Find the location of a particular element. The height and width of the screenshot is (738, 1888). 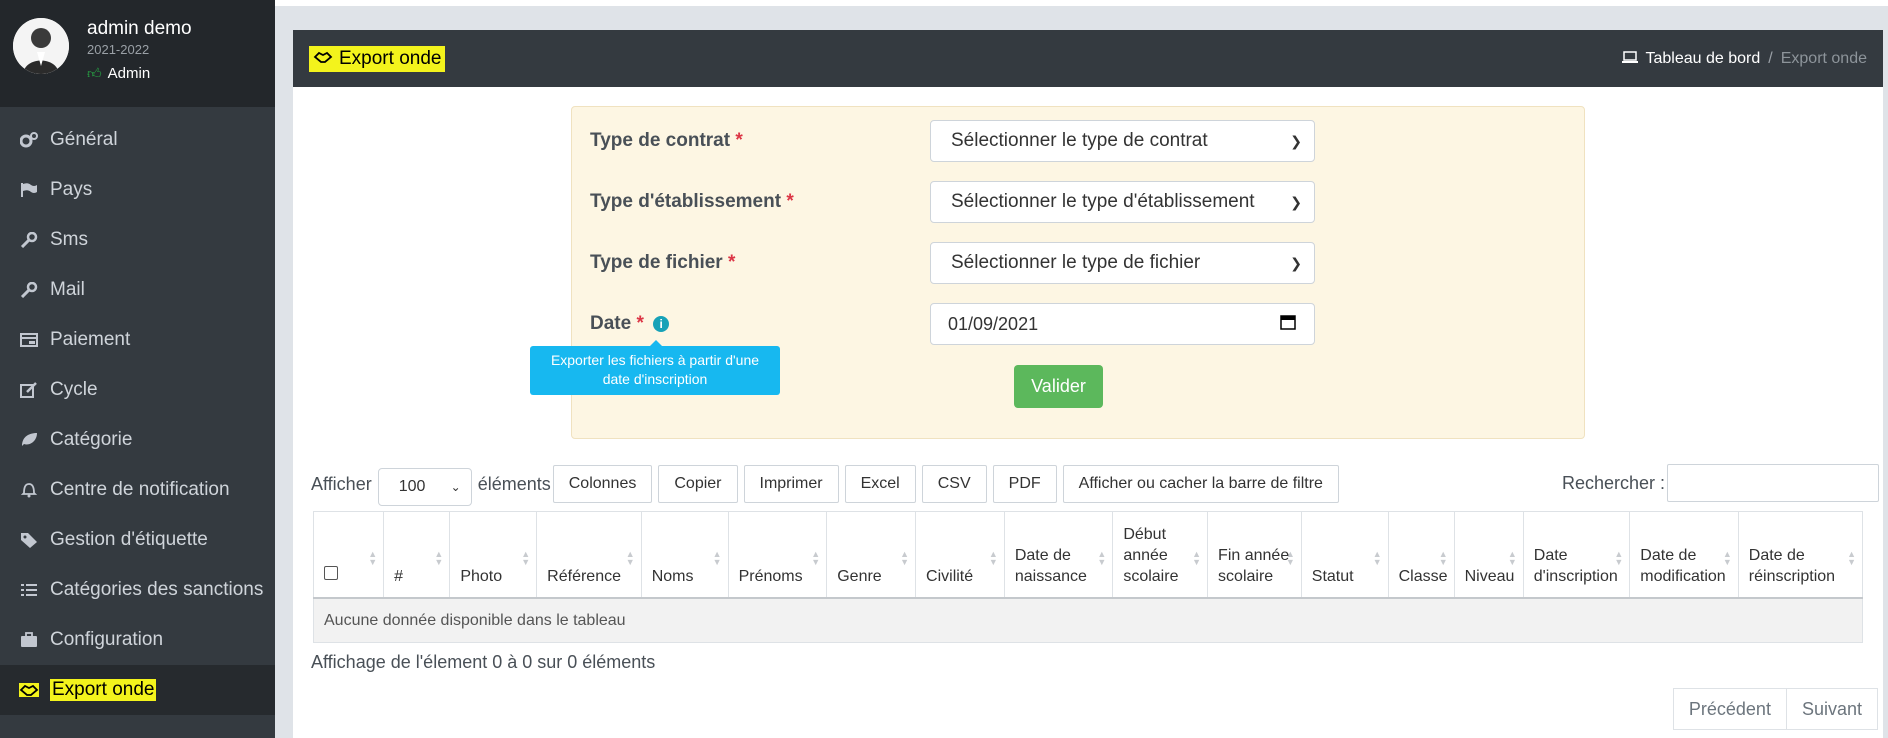

select-all-checkbox is located at coordinates (331, 573).